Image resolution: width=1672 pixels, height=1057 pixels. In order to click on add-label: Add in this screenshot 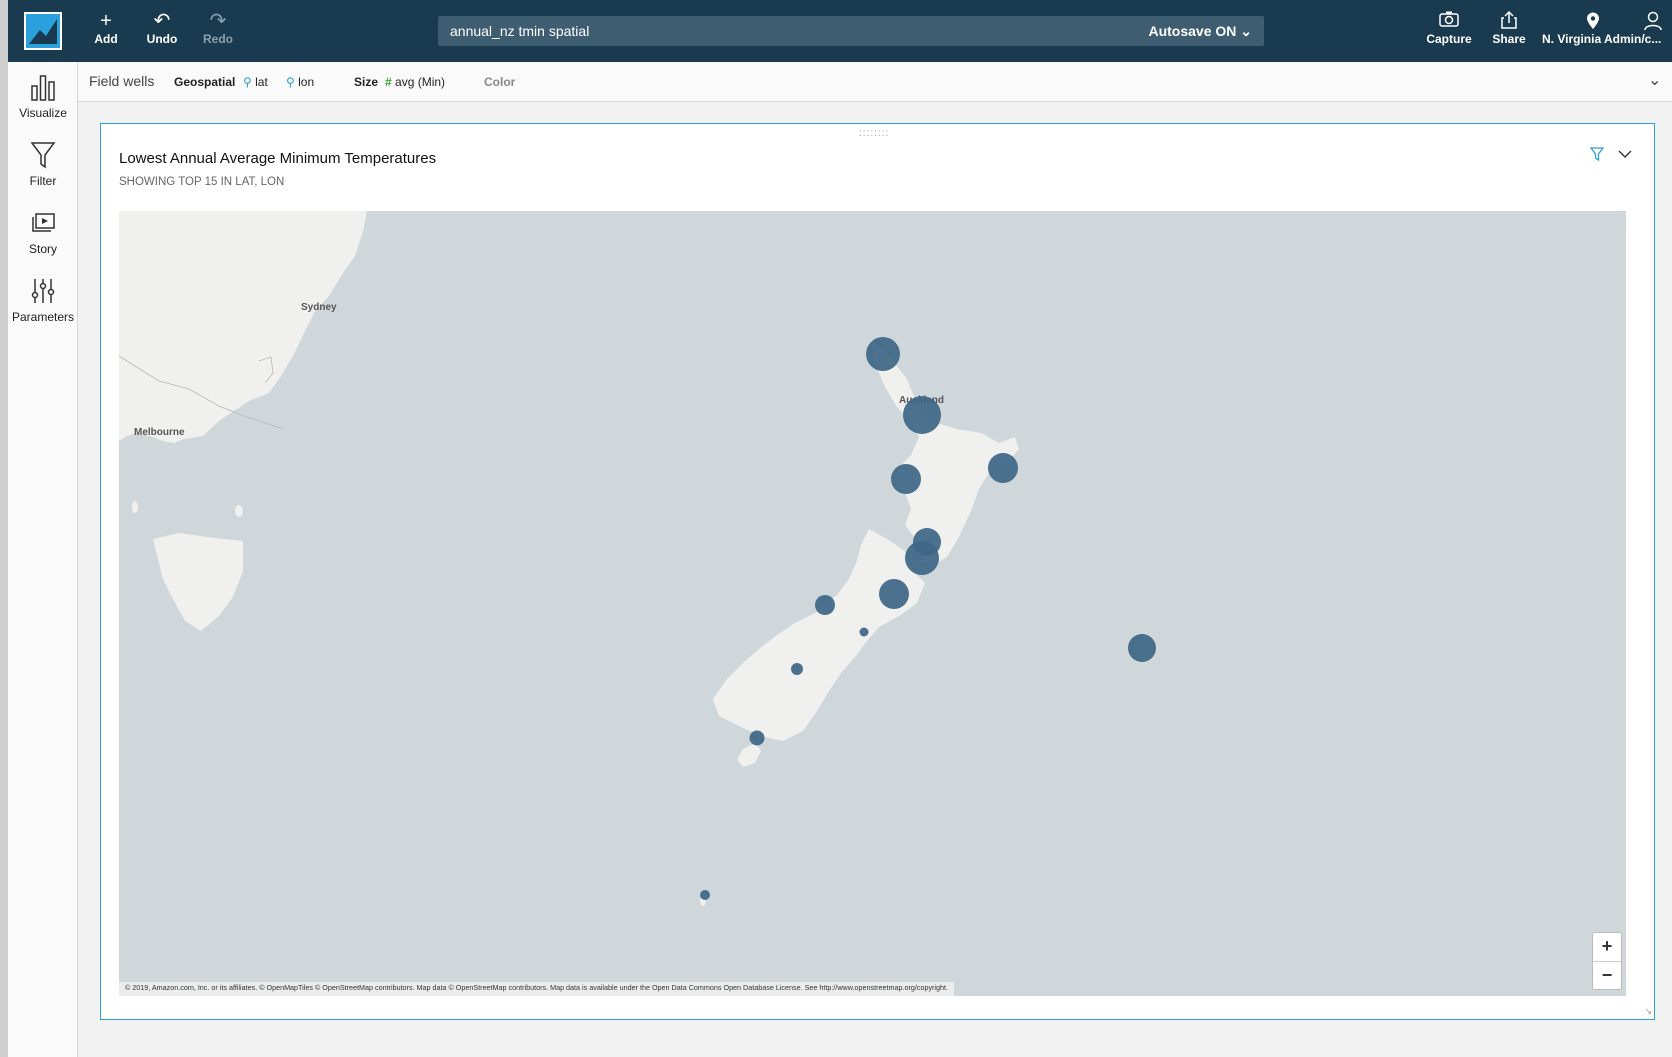, I will do `click(106, 39)`.